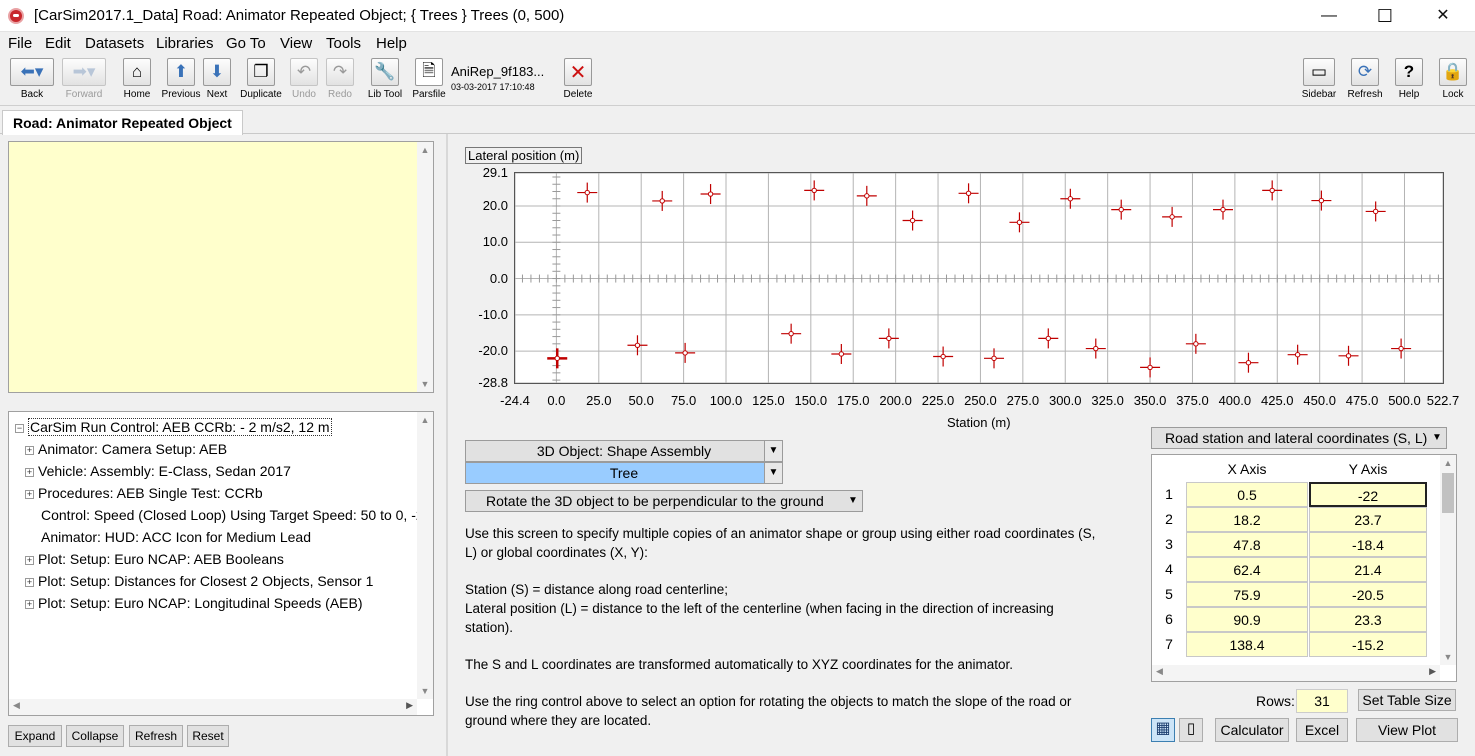 The height and width of the screenshot is (756, 1475). What do you see at coordinates (1437, 437) in the screenshot?
I see `chevron-down-icon: ▼` at bounding box center [1437, 437].